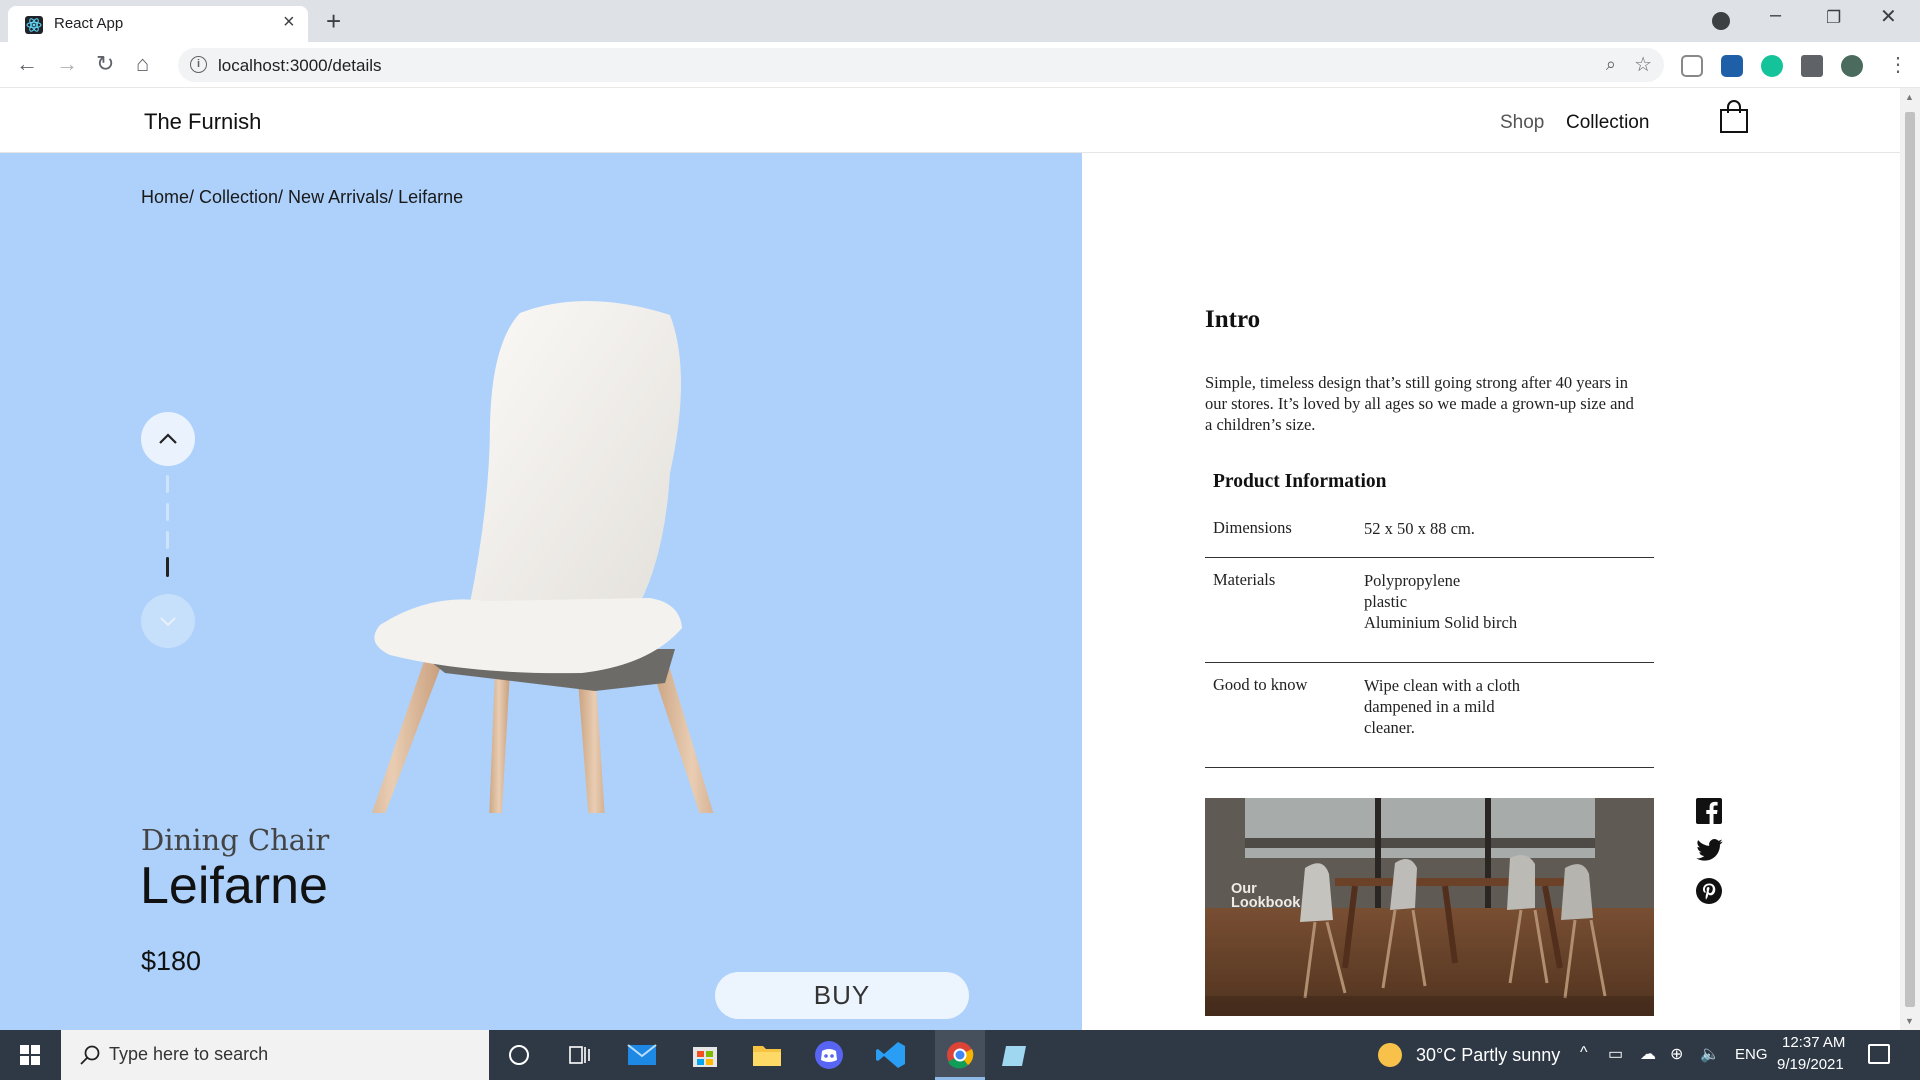  I want to click on search-icon, so click(90, 1055).